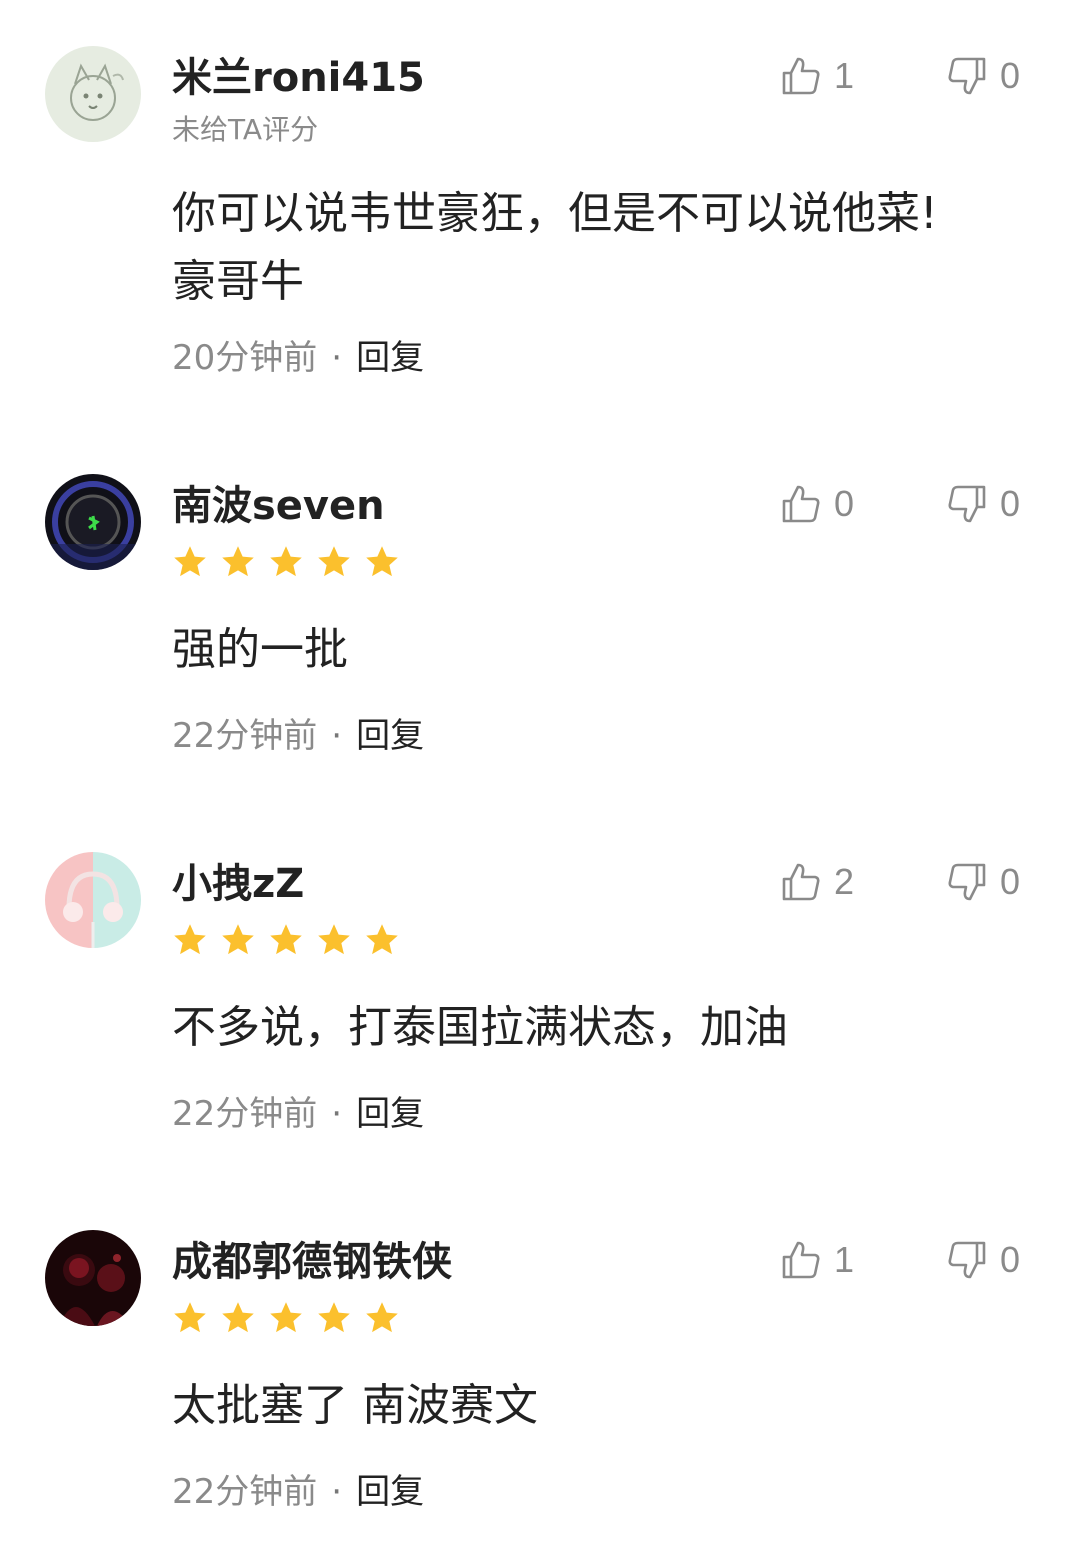 The width and height of the screenshot is (1080, 1558). Describe the element at coordinates (602, 1406) in the screenshot. I see `comment-content: 太批塞了 南波赛文` at that location.